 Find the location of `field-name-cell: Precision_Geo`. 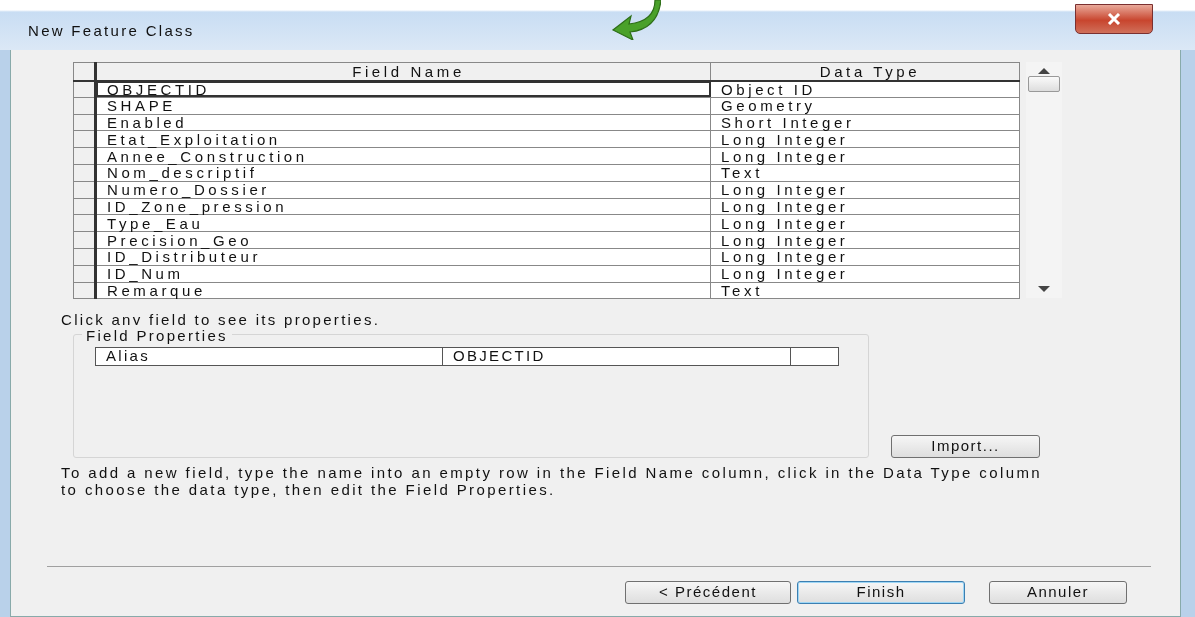

field-name-cell: Precision_Geo is located at coordinates (403, 240).